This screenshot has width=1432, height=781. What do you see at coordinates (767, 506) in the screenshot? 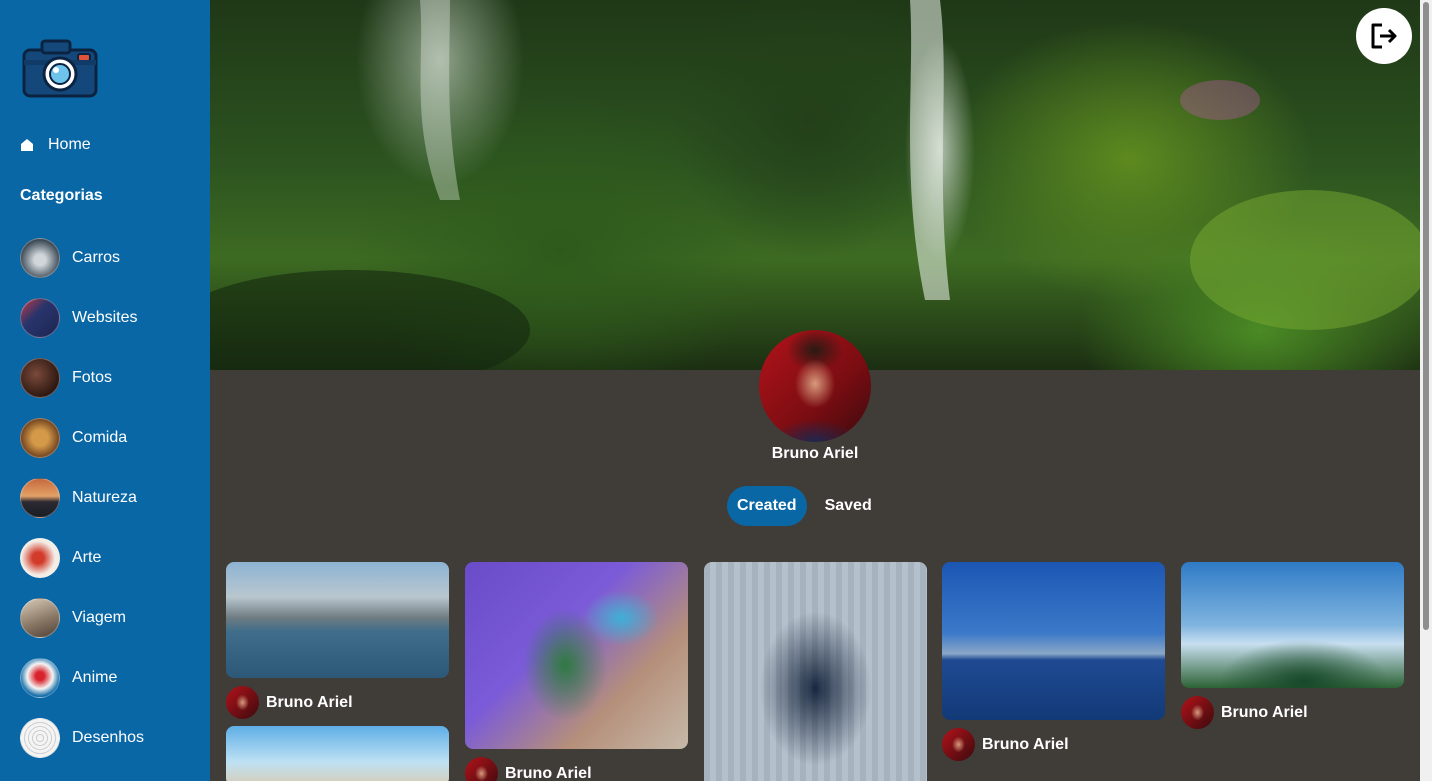
I see `tab-created: Created` at bounding box center [767, 506].